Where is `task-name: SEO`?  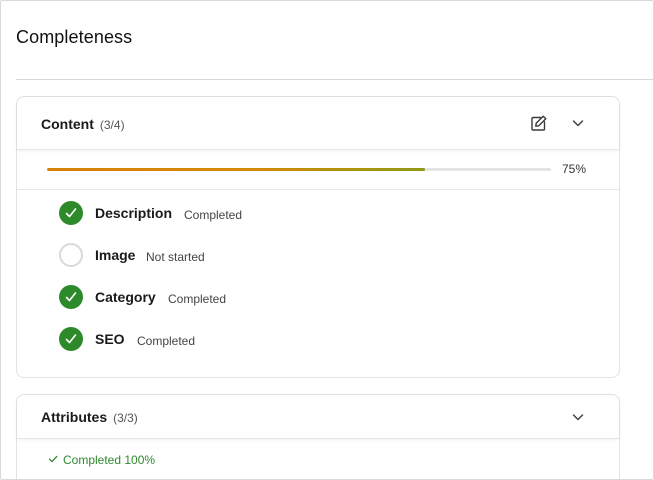 task-name: SEO is located at coordinates (110, 339).